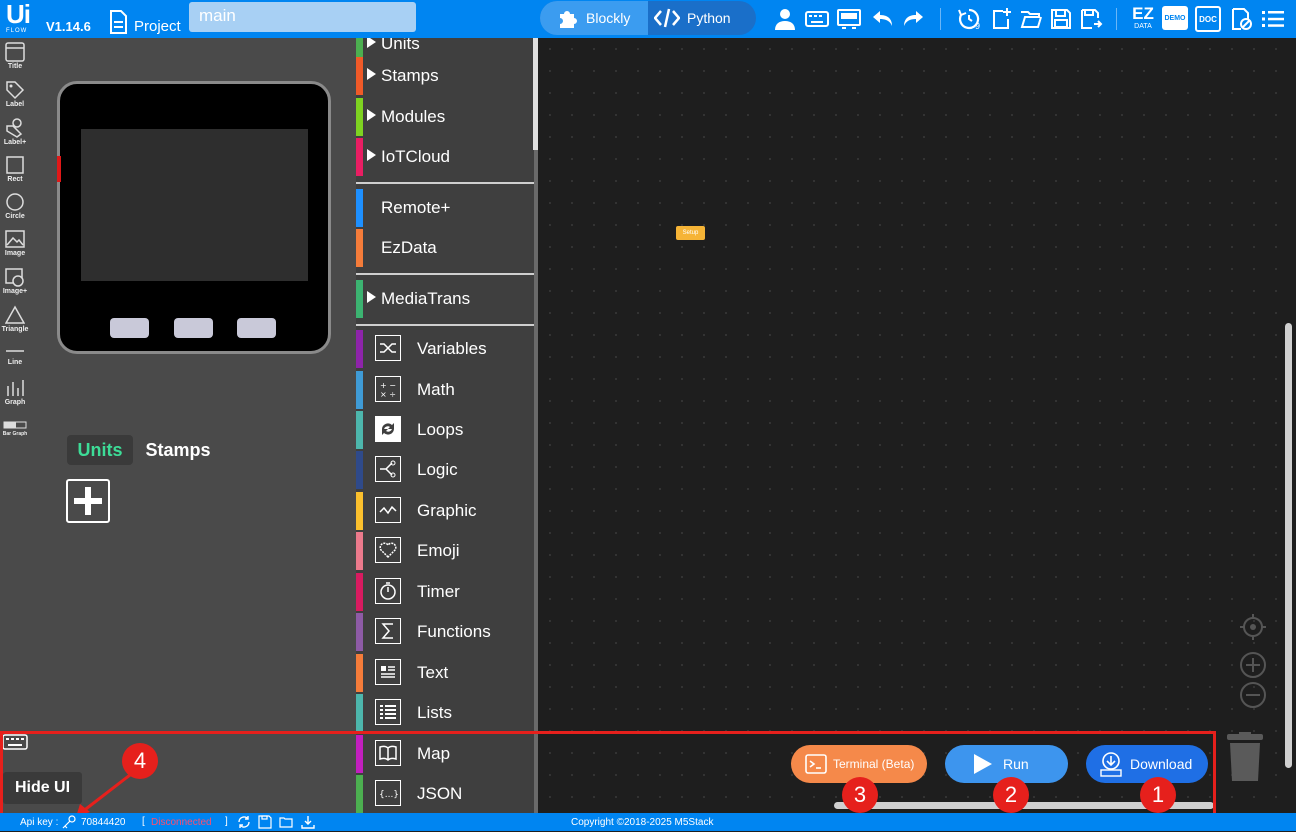 This screenshot has width=1296, height=832. What do you see at coordinates (709, 18) in the screenshot?
I see `tab-python-label: Python` at bounding box center [709, 18].